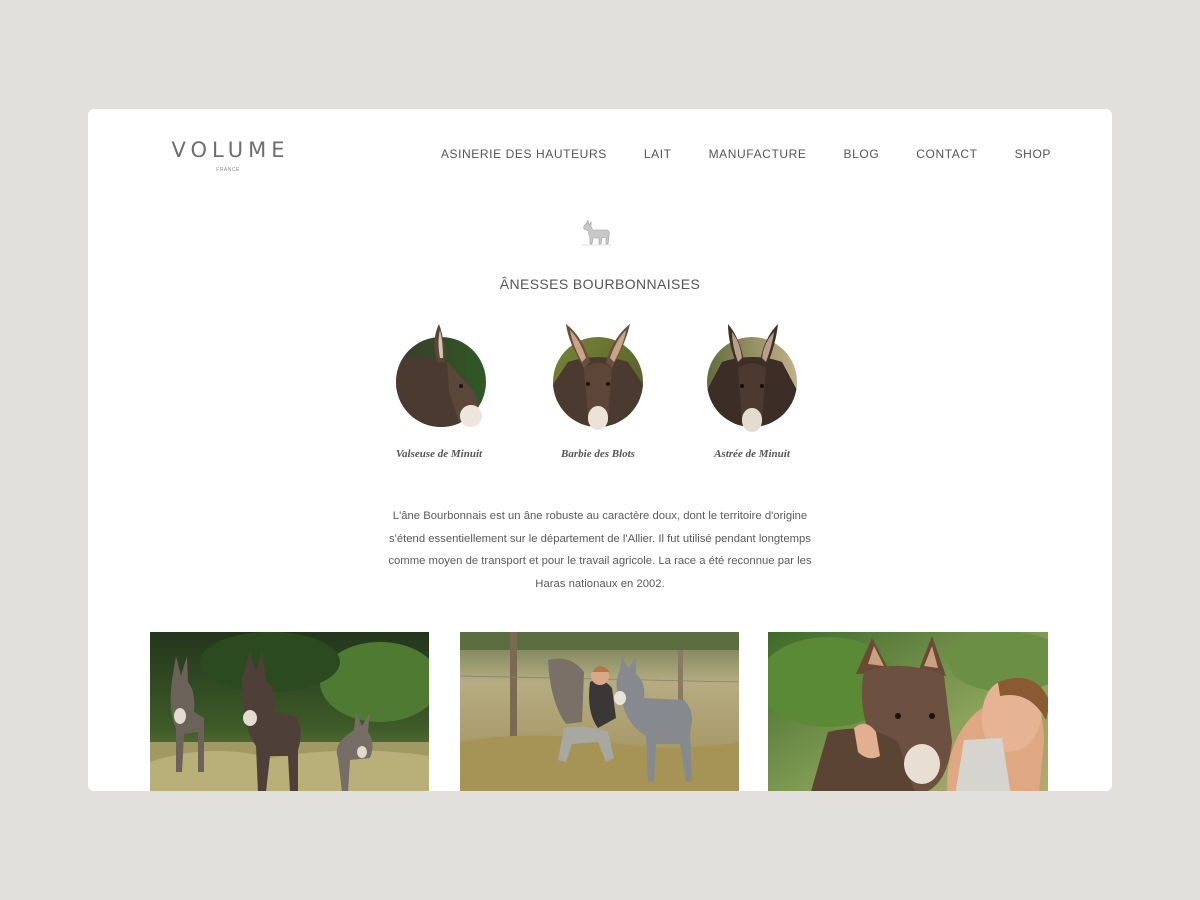 This screenshot has height=900, width=1200. Describe the element at coordinates (1033, 154) in the screenshot. I see `nav-item-shop: SHOP` at that location.